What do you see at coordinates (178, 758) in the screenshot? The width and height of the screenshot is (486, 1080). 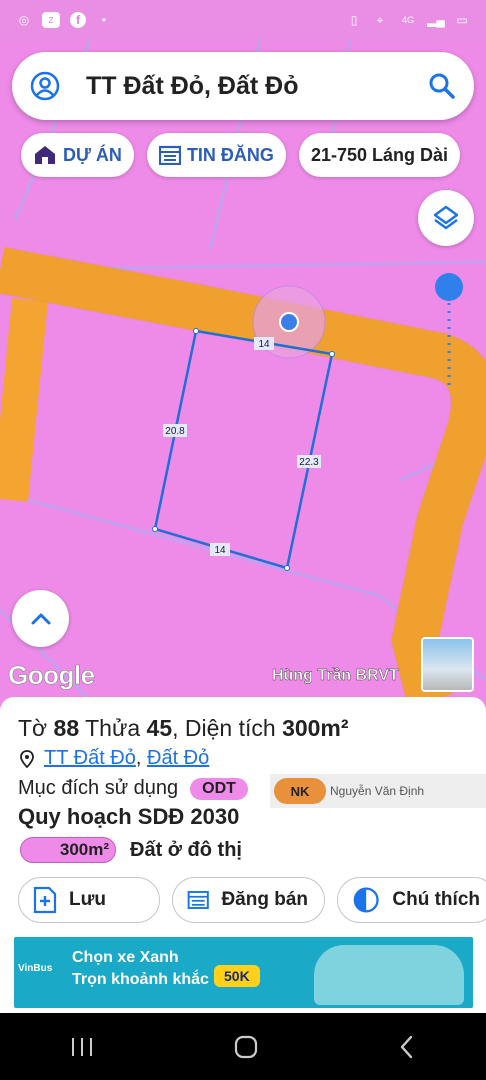 I see `location-link-district: Đất Đỏ` at bounding box center [178, 758].